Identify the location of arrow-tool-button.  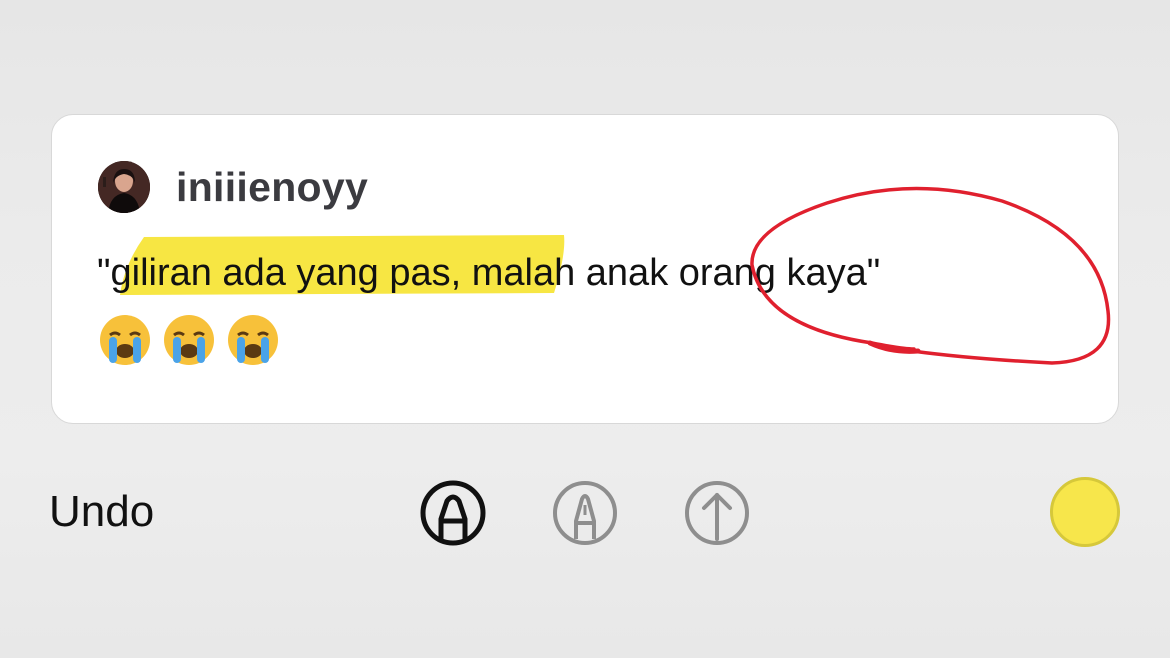
(717, 513).